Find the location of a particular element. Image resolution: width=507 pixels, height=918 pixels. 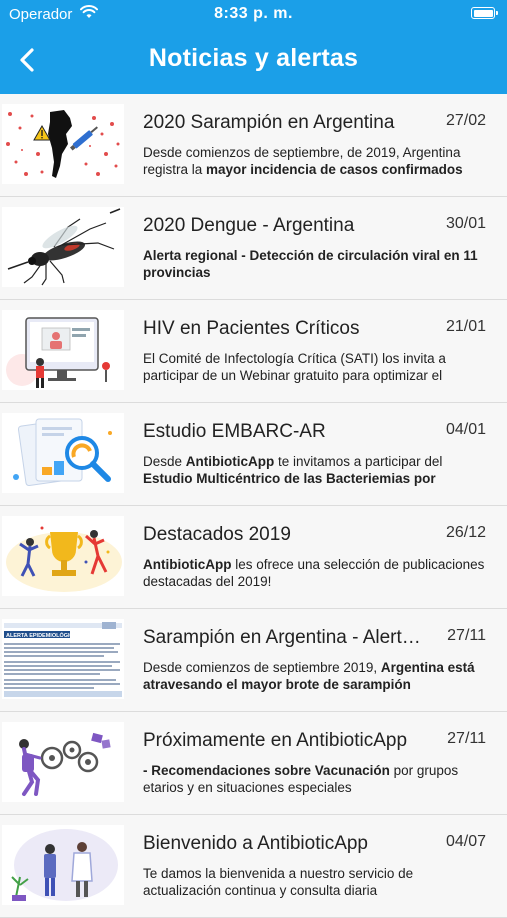

battery-icon is located at coordinates (484, 13).